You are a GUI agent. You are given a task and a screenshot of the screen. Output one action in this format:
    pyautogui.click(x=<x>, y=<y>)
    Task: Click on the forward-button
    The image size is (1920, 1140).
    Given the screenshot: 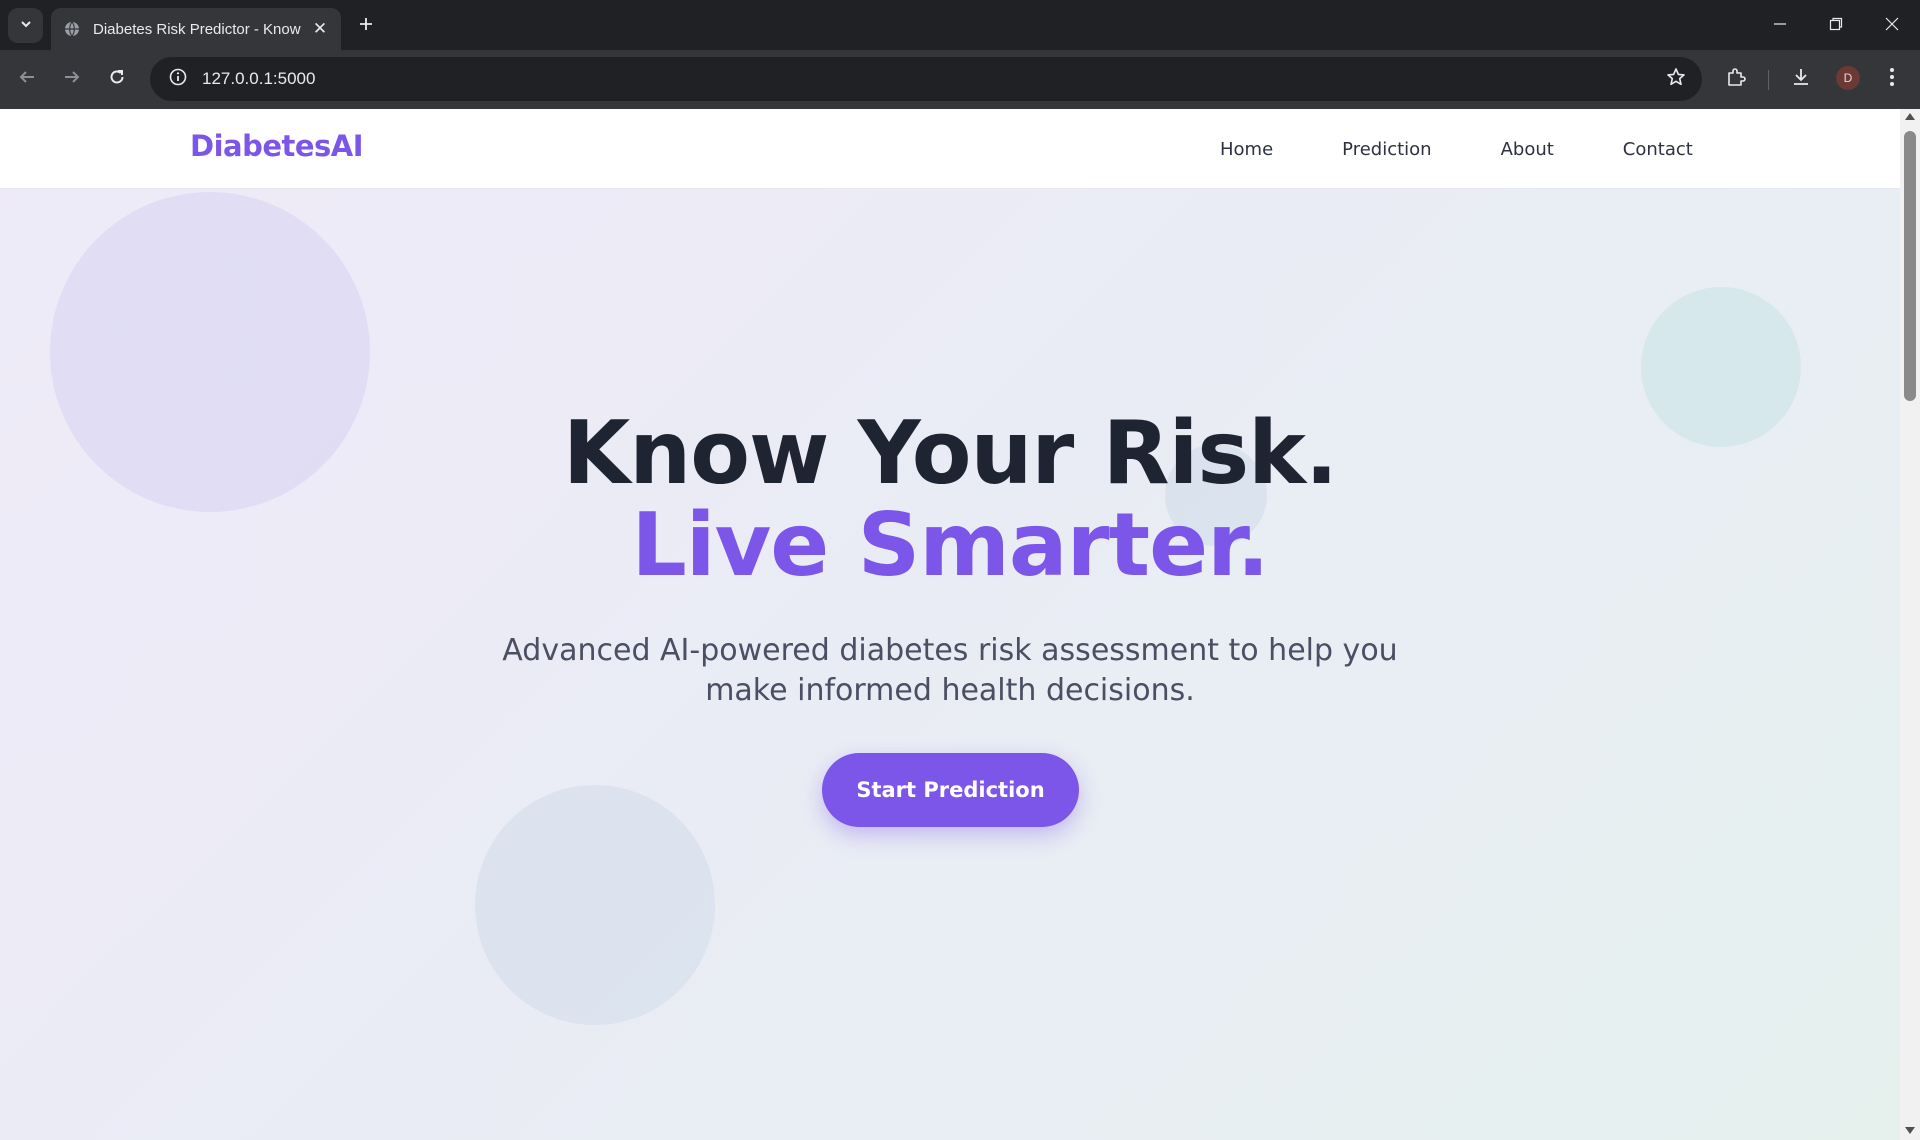 What is the action you would take?
    pyautogui.click(x=72, y=79)
    